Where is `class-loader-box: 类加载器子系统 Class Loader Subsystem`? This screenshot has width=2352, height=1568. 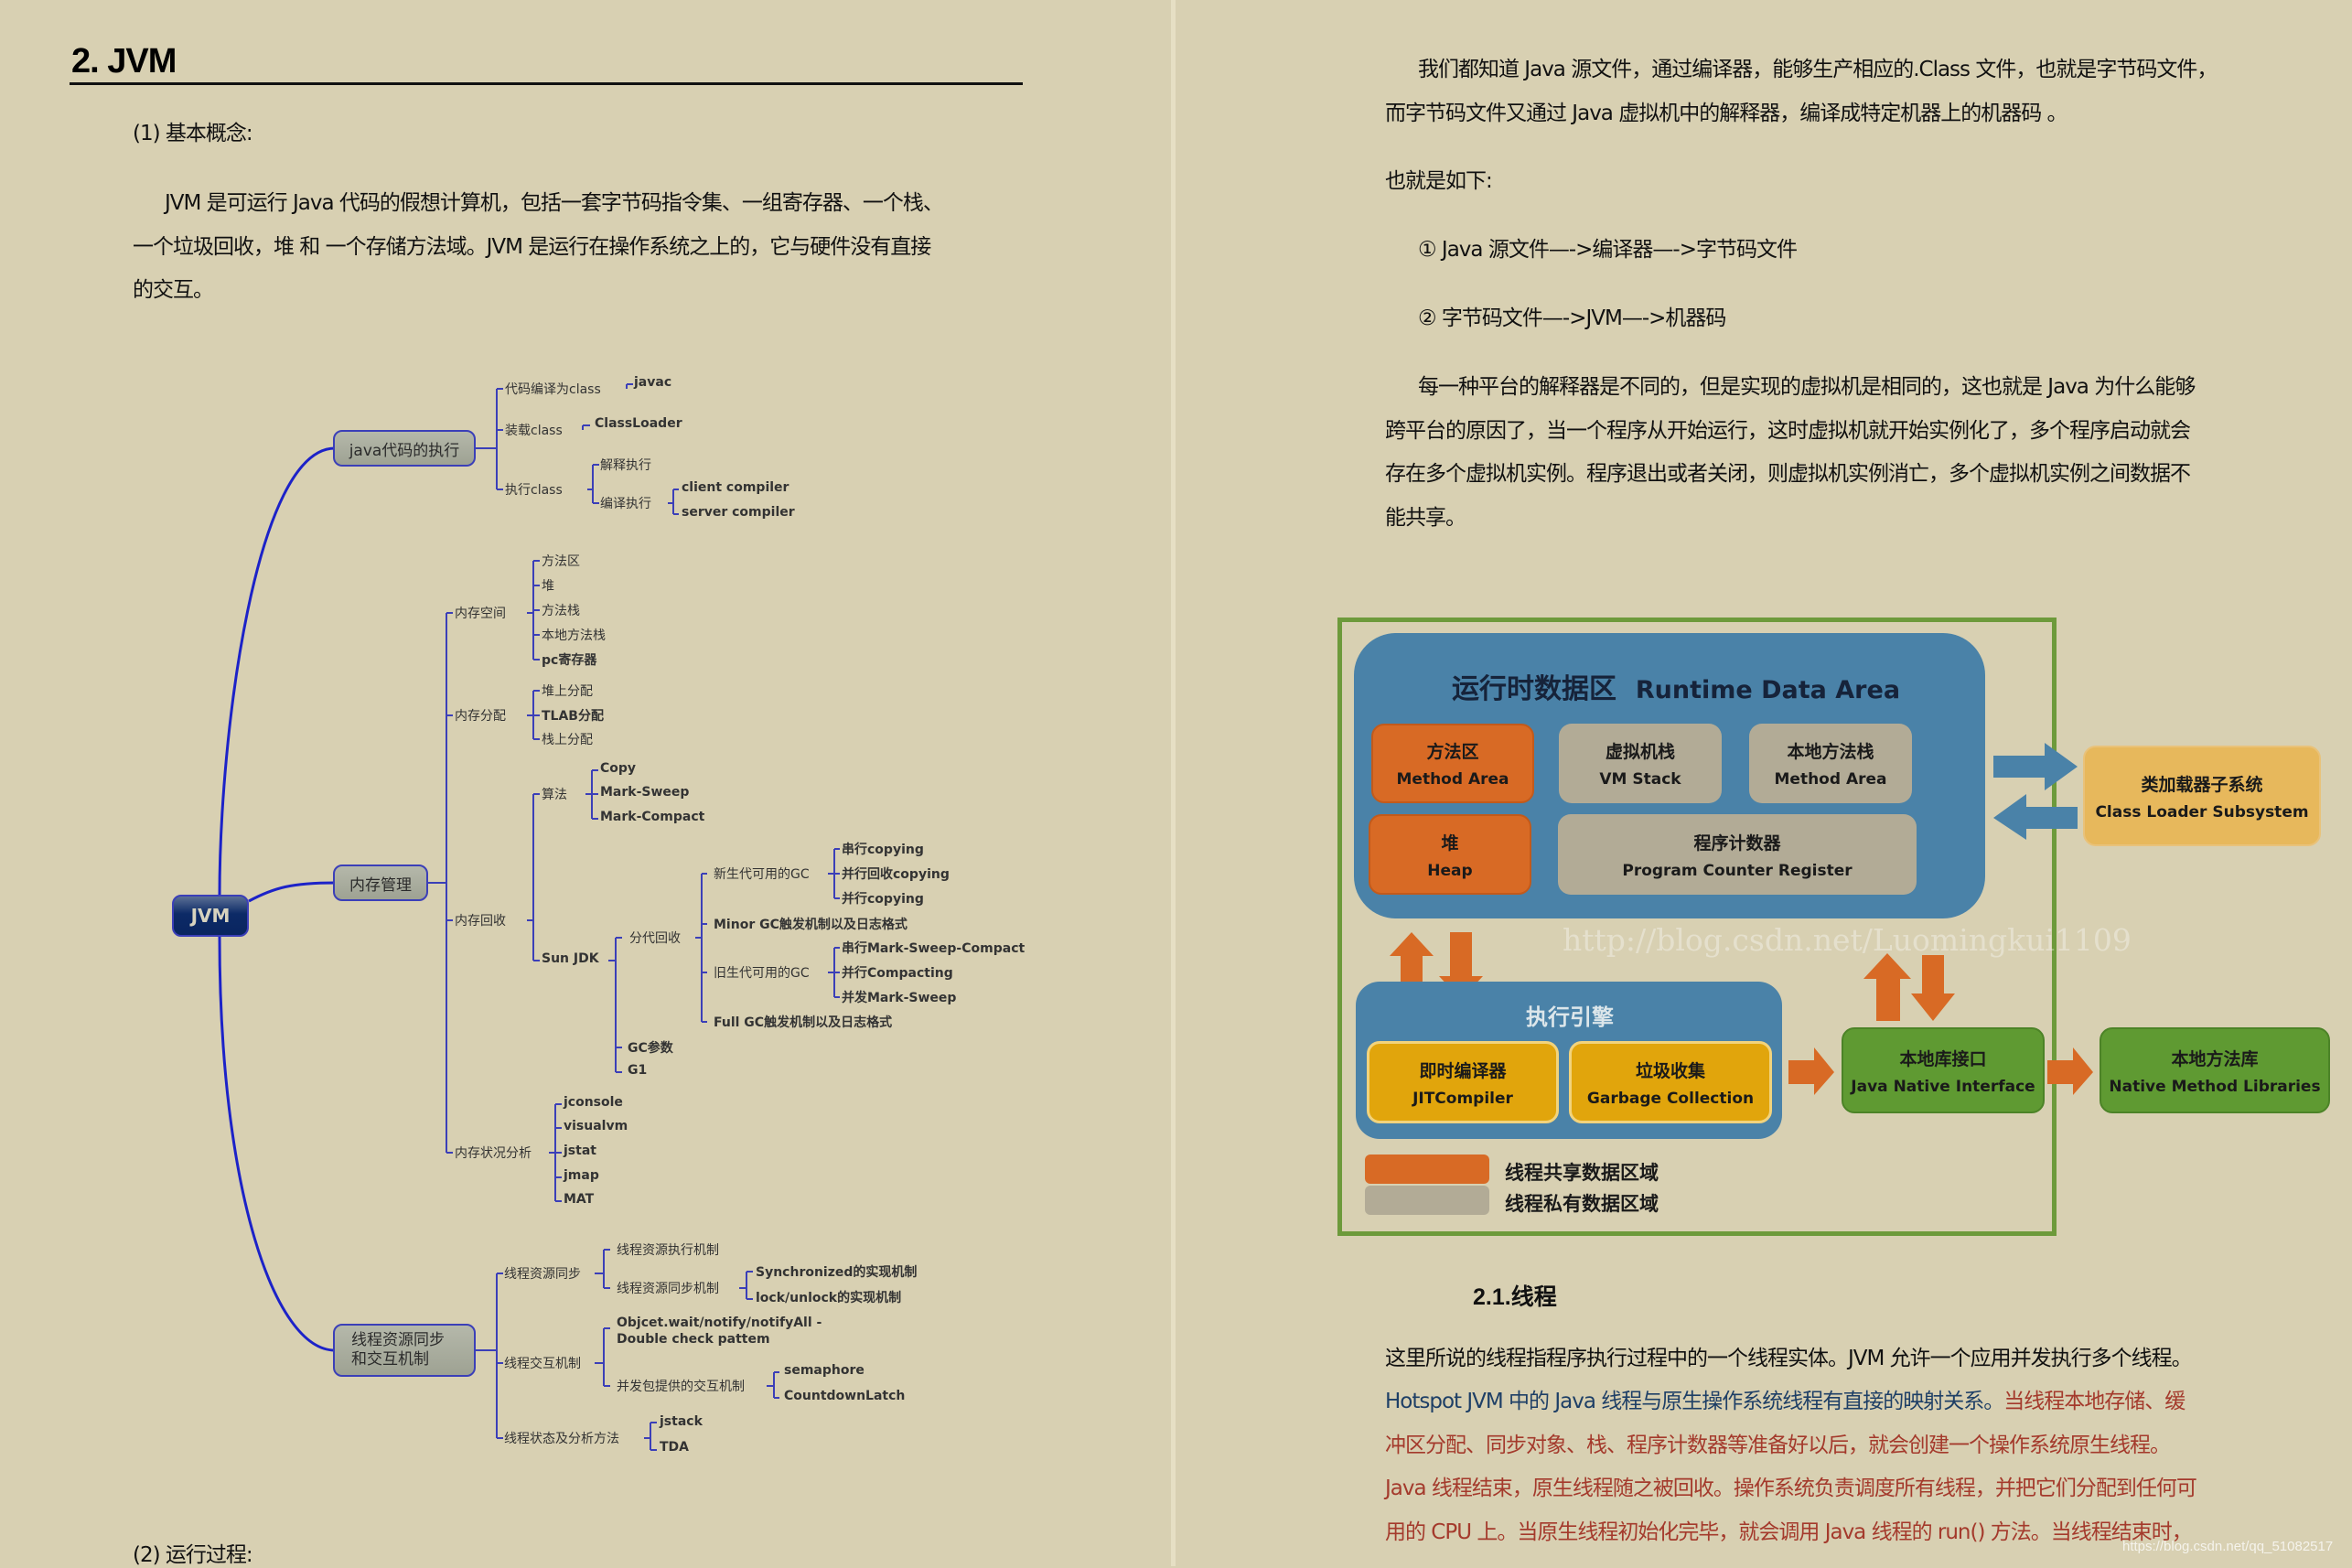
class-loader-box: 类加载器子系统 Class Loader Subsystem is located at coordinates (2202, 796).